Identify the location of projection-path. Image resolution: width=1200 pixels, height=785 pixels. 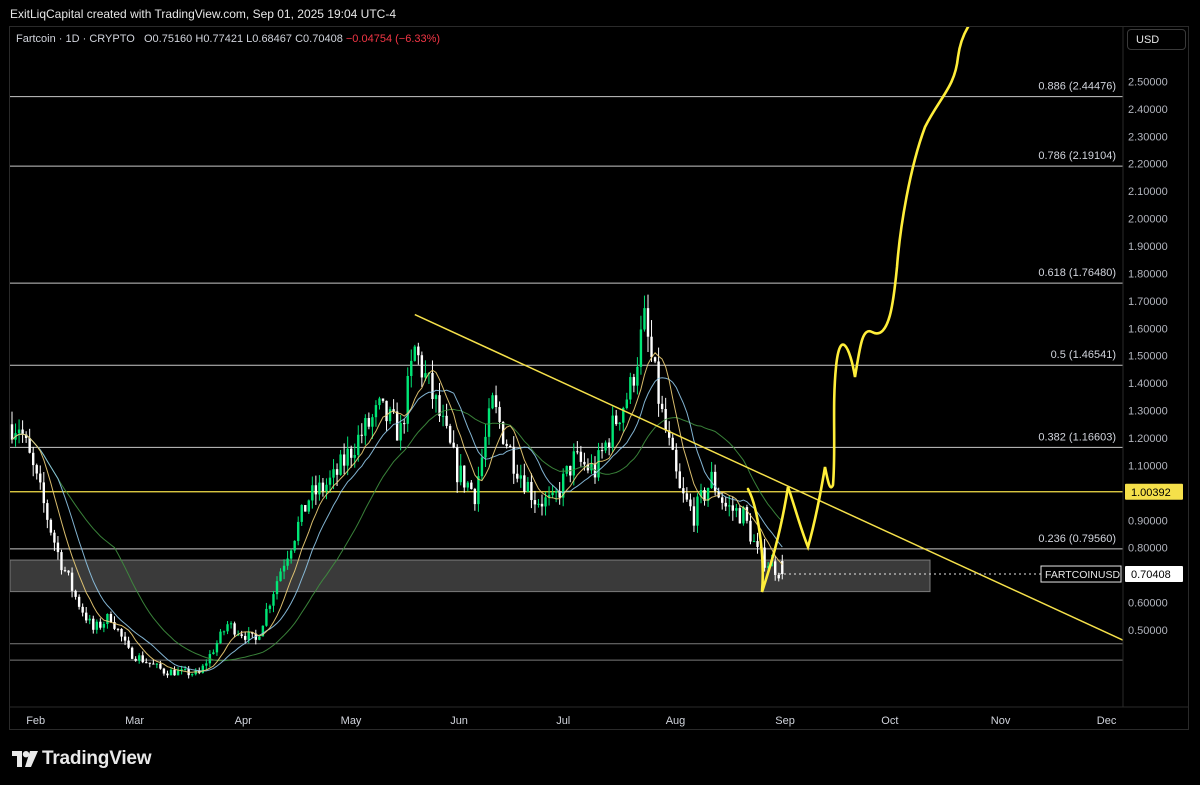
(858, 310).